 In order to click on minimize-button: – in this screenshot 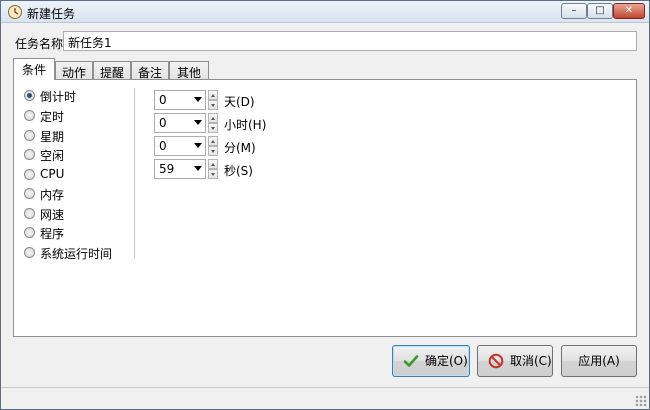, I will do `click(574, 11)`.